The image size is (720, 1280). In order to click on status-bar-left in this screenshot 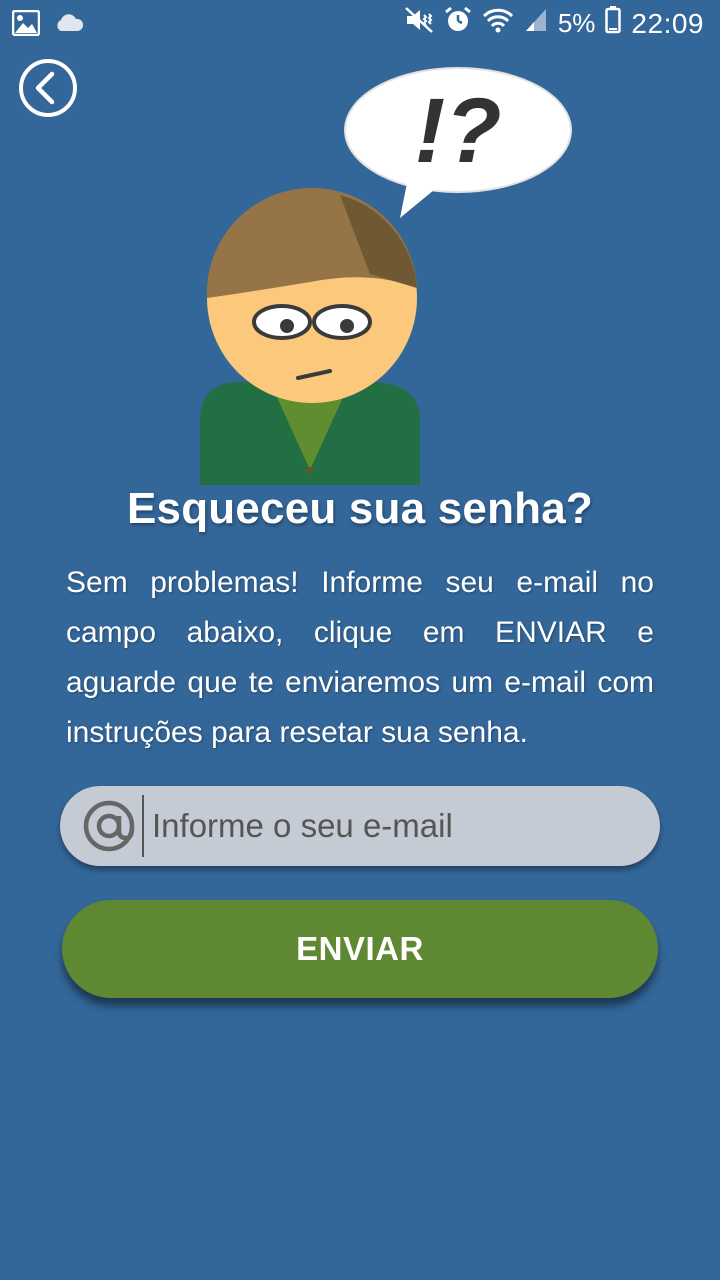, I will do `click(47, 25)`.